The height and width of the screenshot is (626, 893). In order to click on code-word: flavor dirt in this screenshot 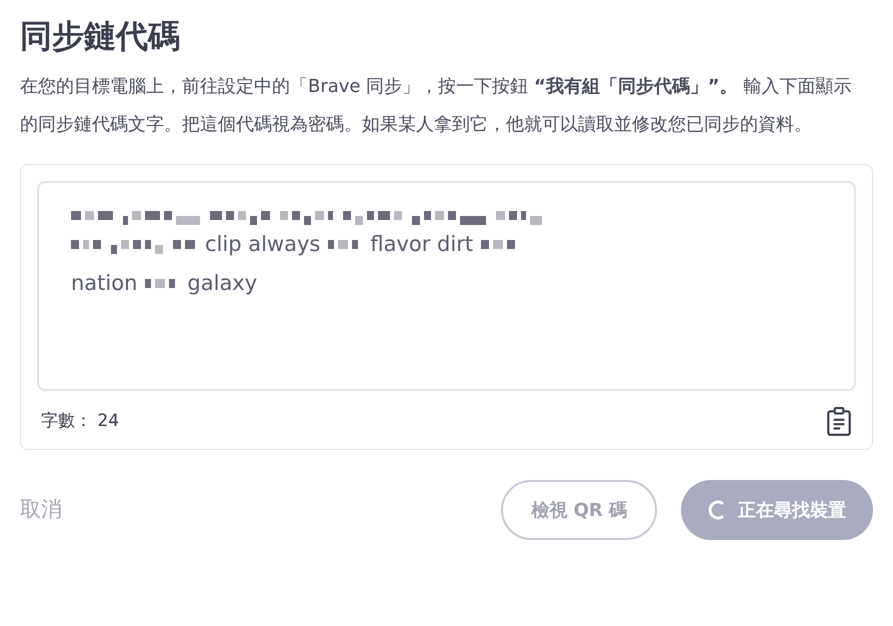, I will do `click(422, 244)`.